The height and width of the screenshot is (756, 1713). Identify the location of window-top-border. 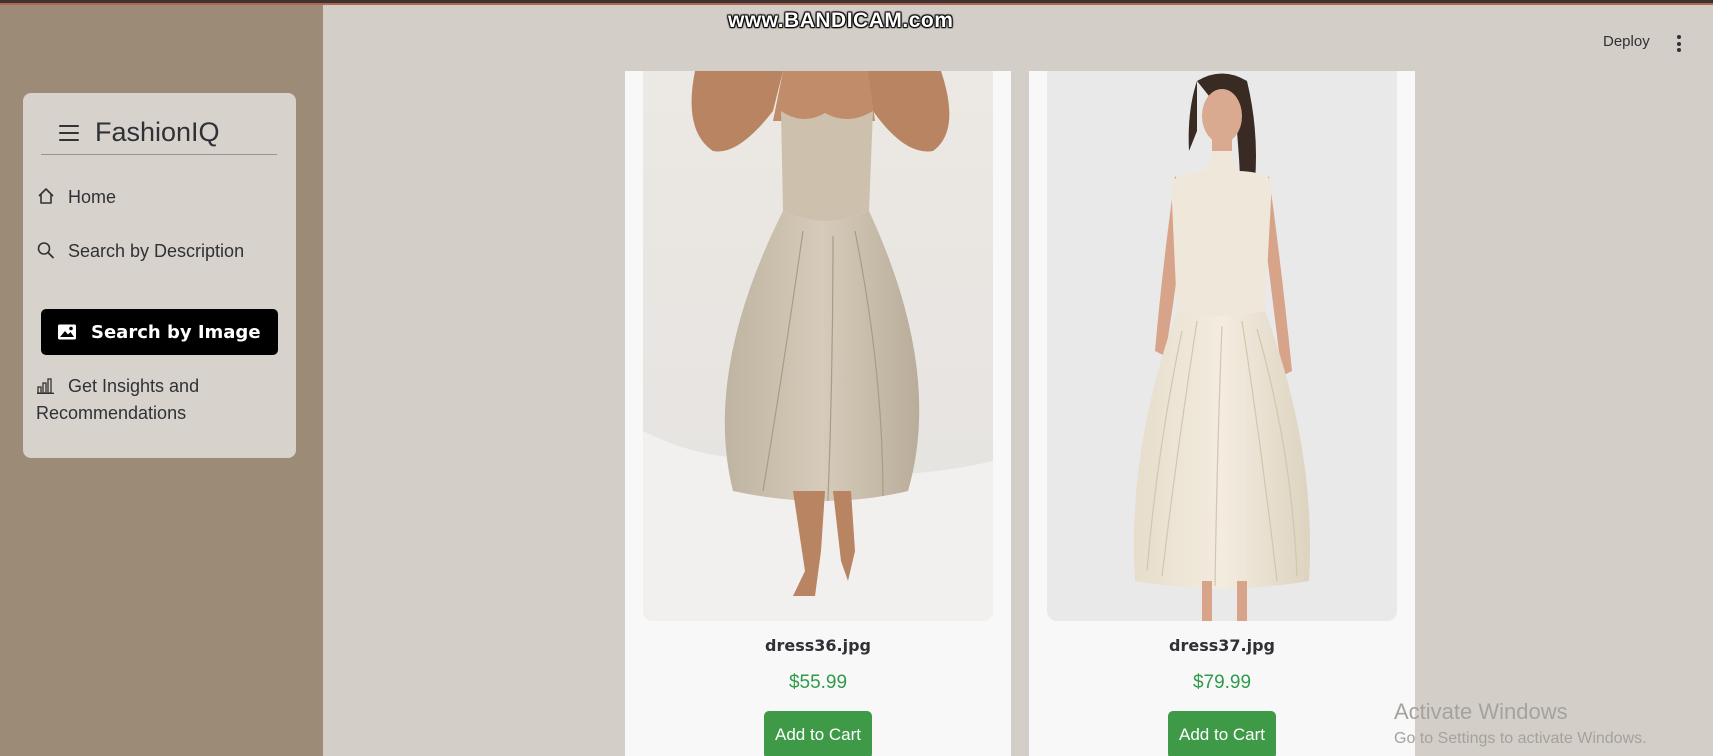
(856, 2).